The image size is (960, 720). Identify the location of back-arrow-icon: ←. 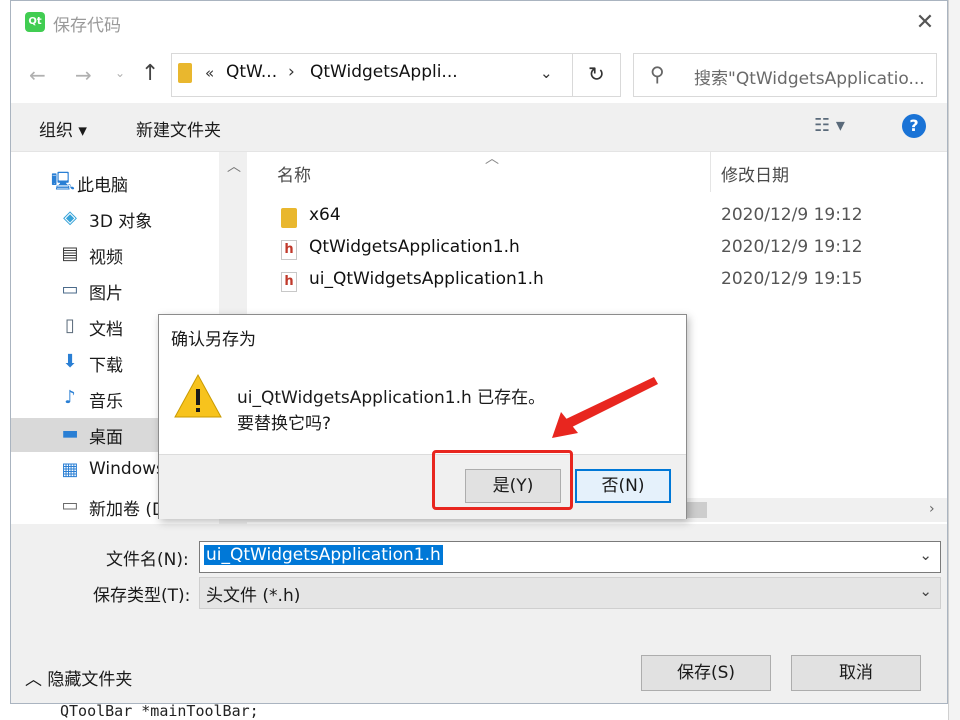
(37, 75).